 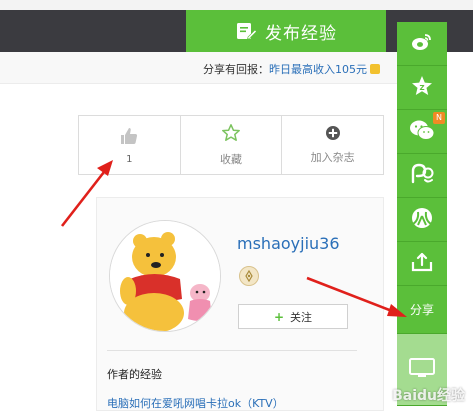 I want to click on follow-label: 关注, so click(x=301, y=317).